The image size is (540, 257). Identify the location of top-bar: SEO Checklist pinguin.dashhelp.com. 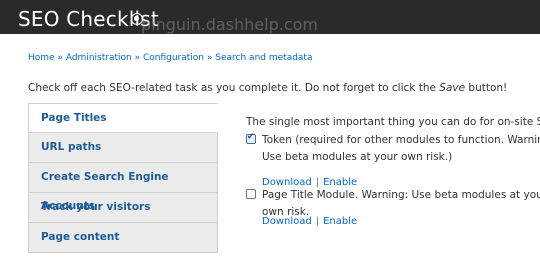
(270, 17).